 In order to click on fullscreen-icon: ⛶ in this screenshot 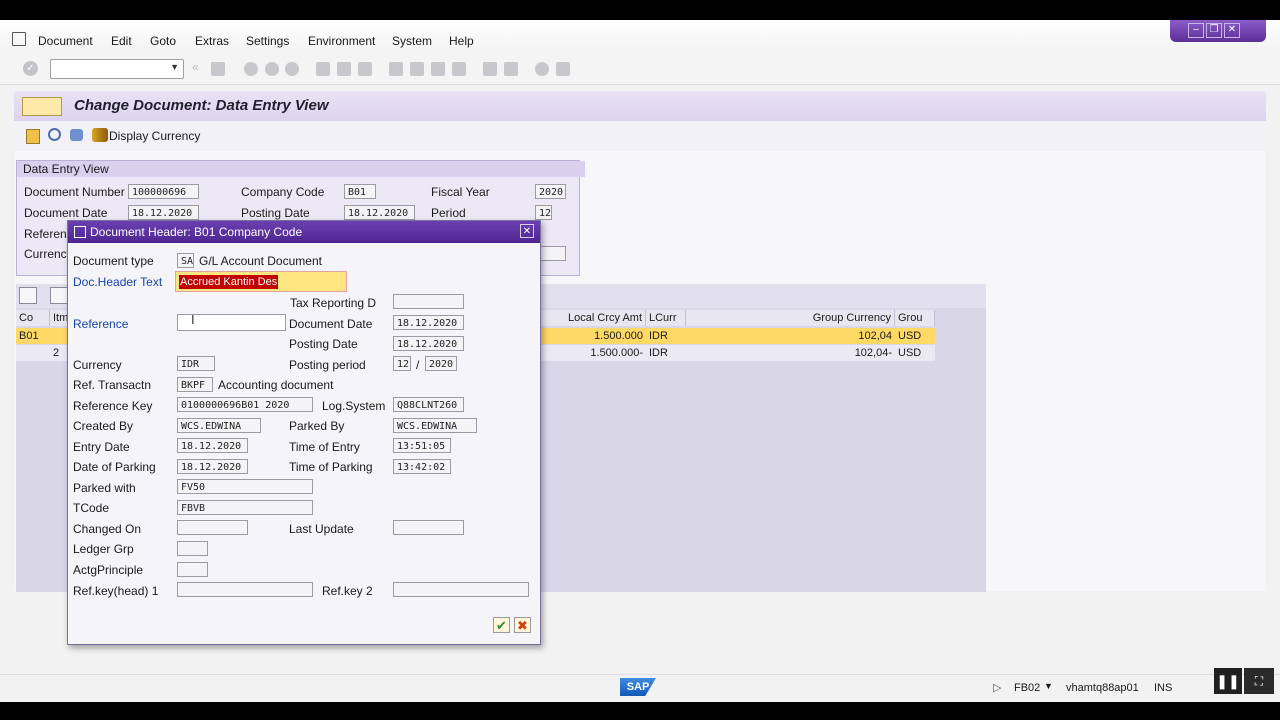, I will do `click(1259, 681)`.